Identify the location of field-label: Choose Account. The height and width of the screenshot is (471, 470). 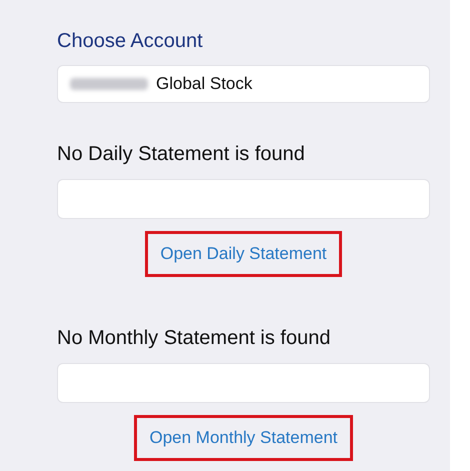
(130, 41).